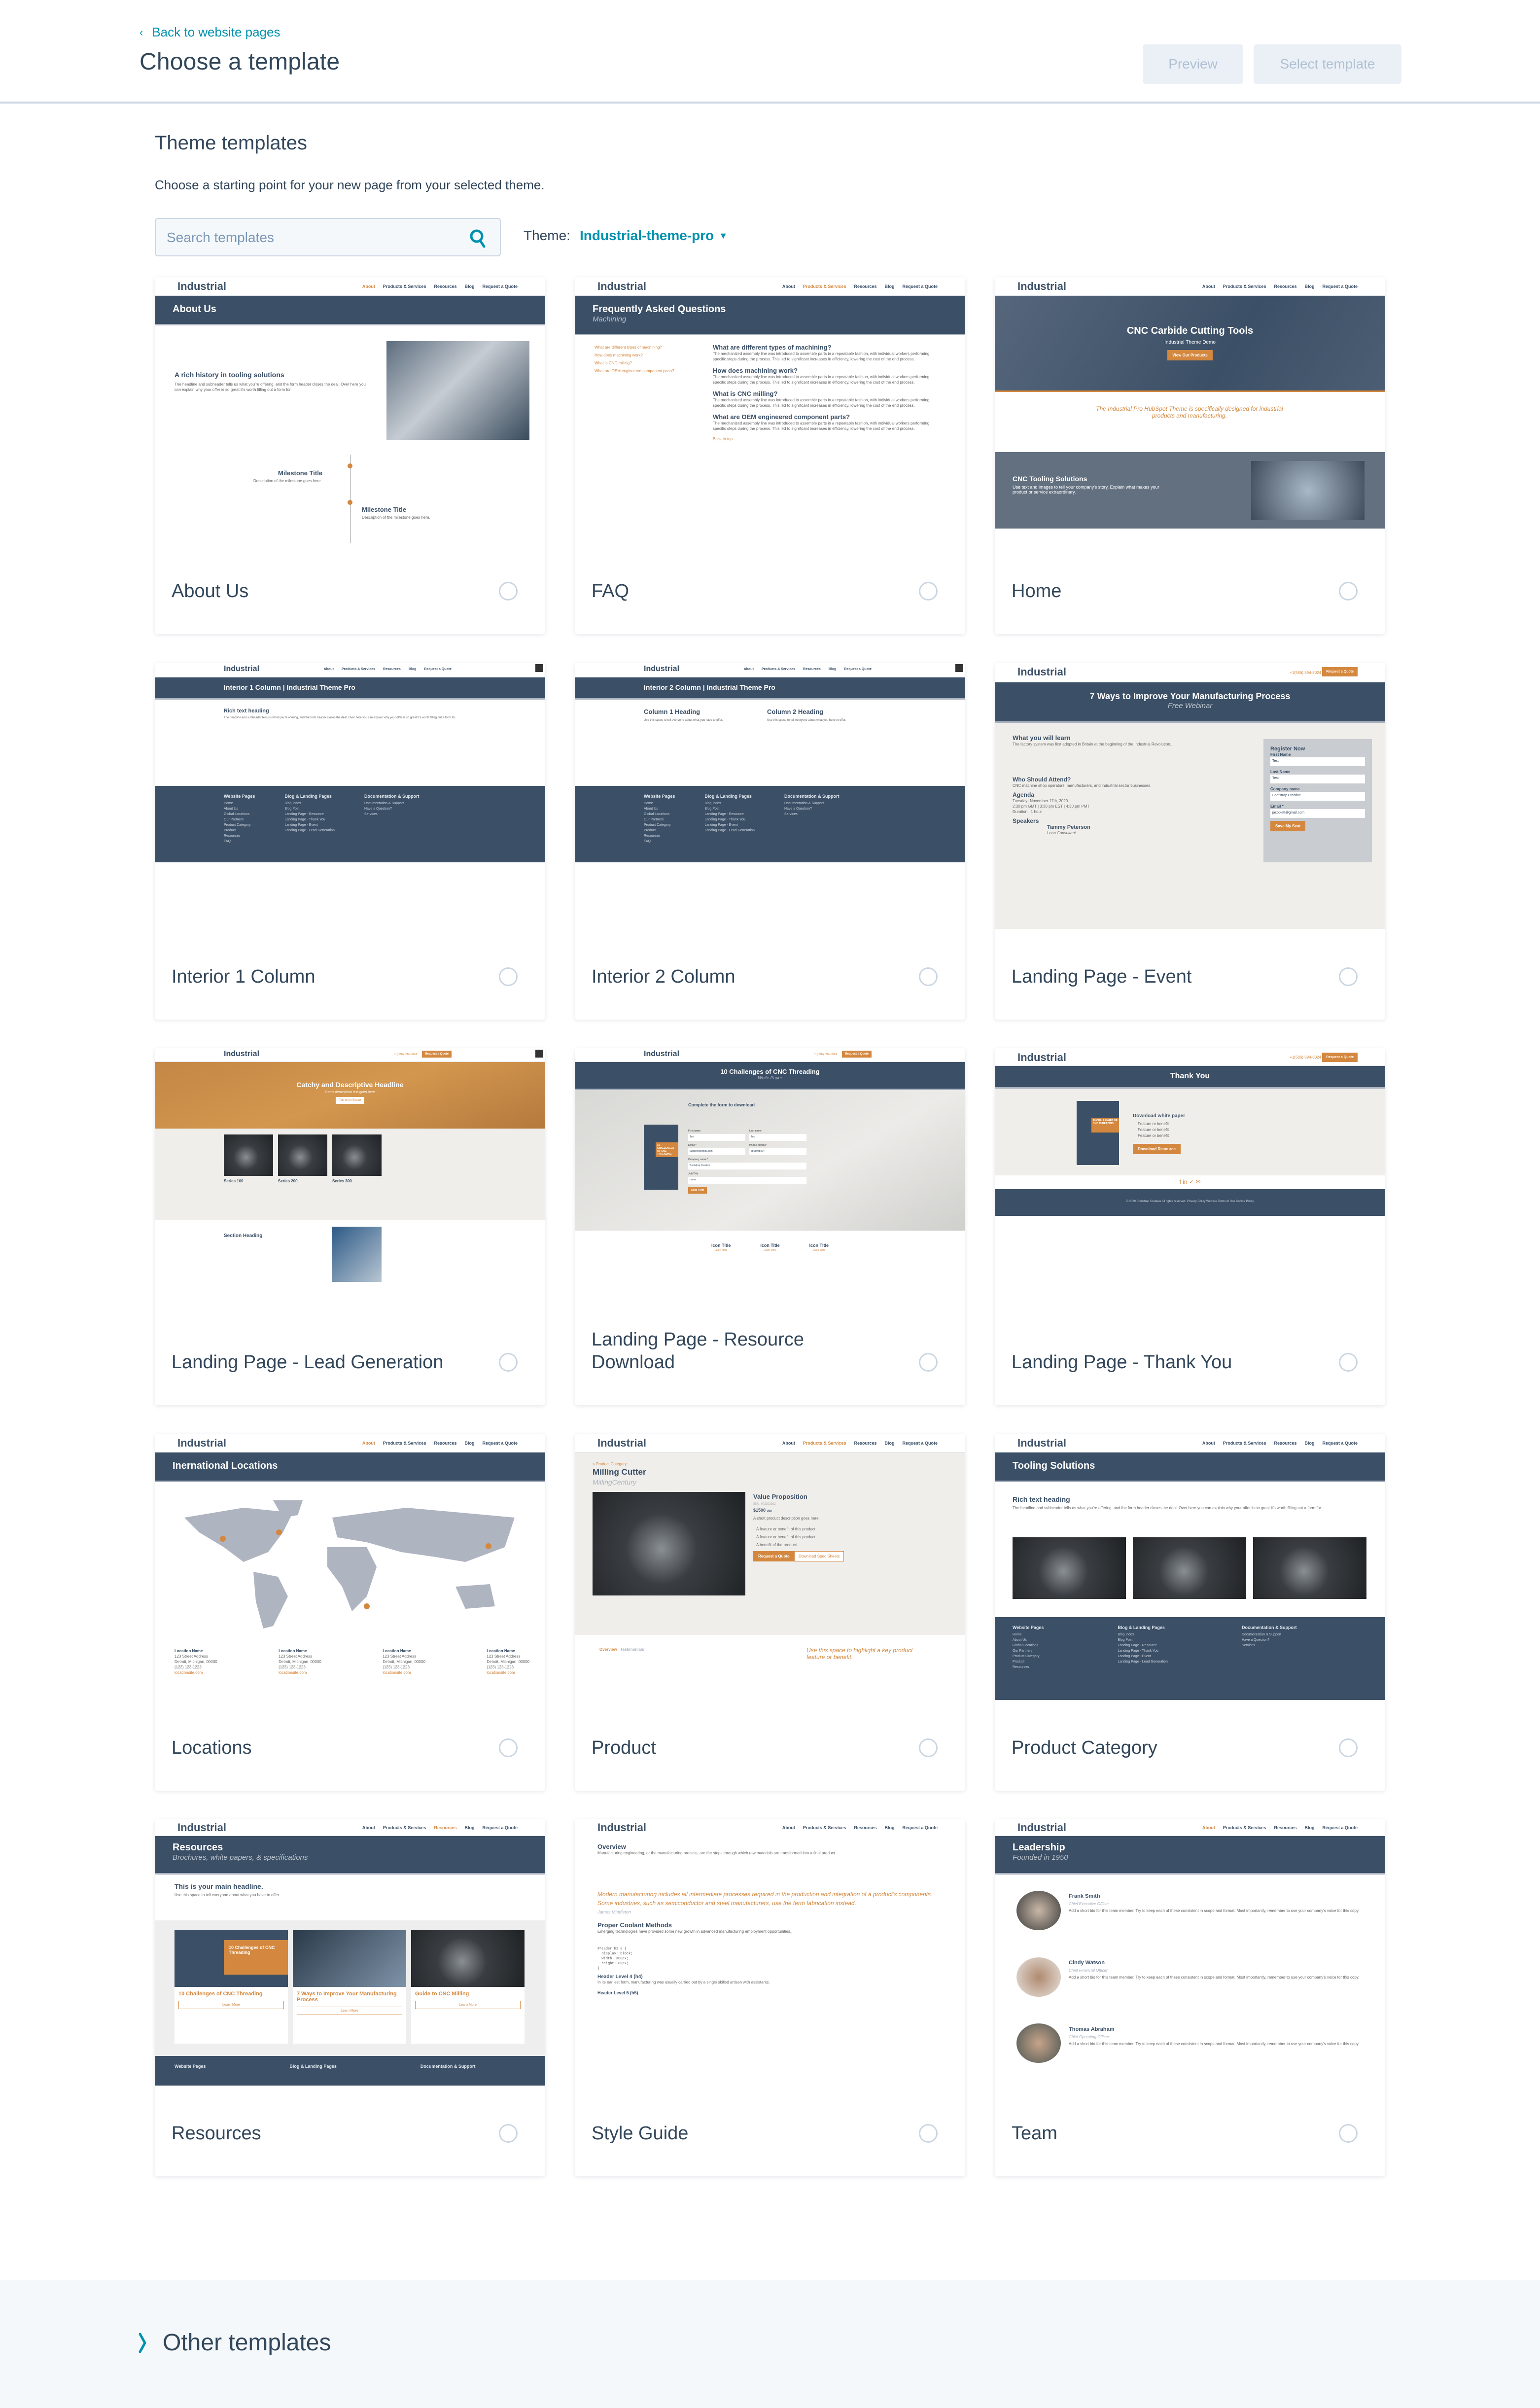 This screenshot has height=2408, width=1540. What do you see at coordinates (1277, 806) in the screenshot?
I see `preview-element: Email *` at bounding box center [1277, 806].